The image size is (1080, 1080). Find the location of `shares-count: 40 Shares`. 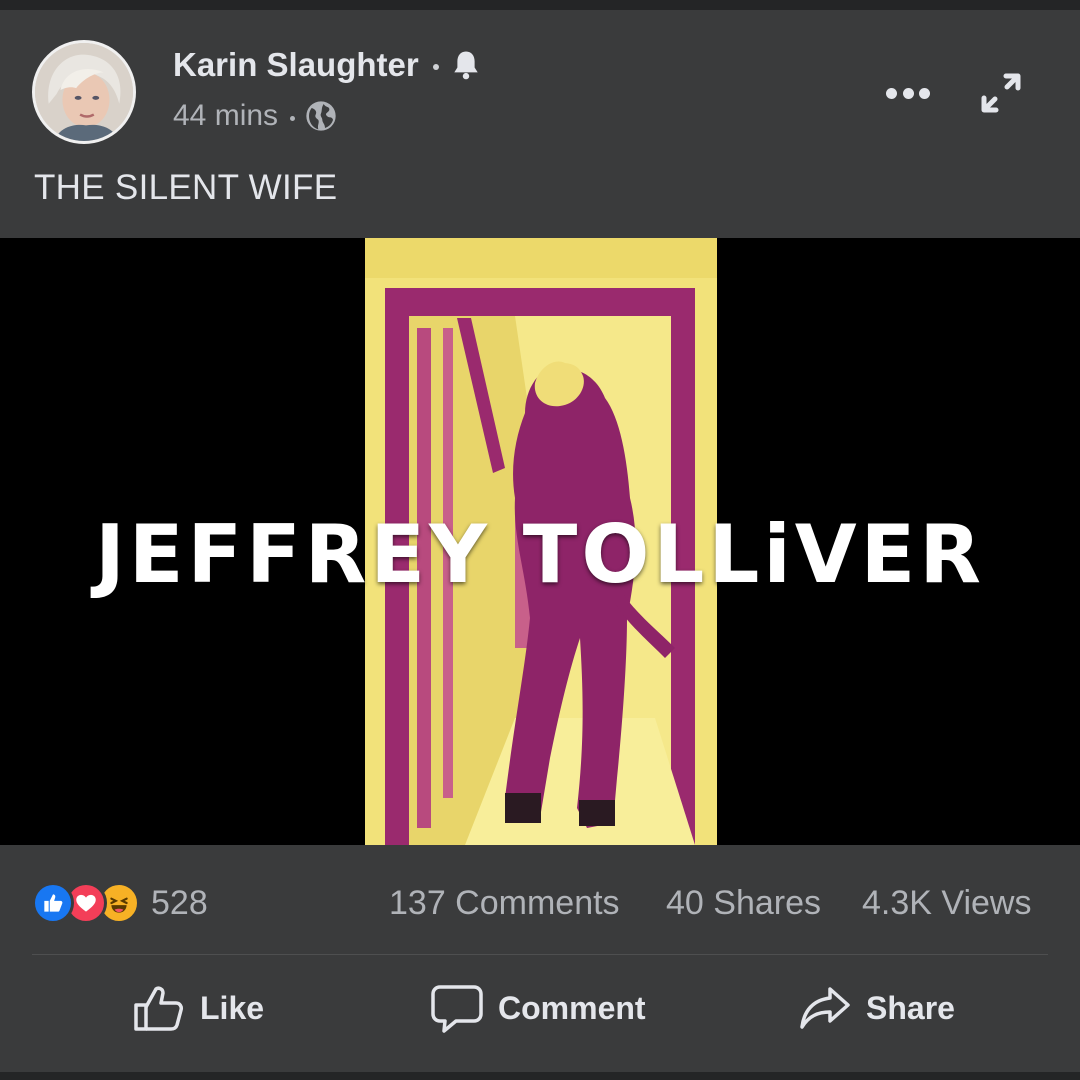

shares-count: 40 Shares is located at coordinates (743, 903).